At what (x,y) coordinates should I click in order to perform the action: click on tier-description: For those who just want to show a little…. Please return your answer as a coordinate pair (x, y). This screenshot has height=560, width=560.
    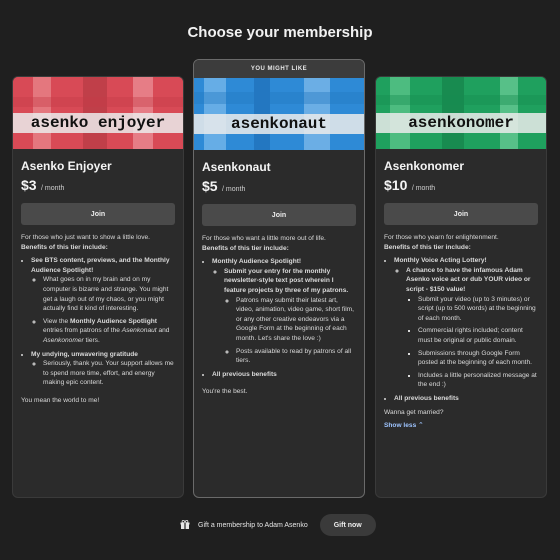
    Looking at the image, I should click on (98, 315).